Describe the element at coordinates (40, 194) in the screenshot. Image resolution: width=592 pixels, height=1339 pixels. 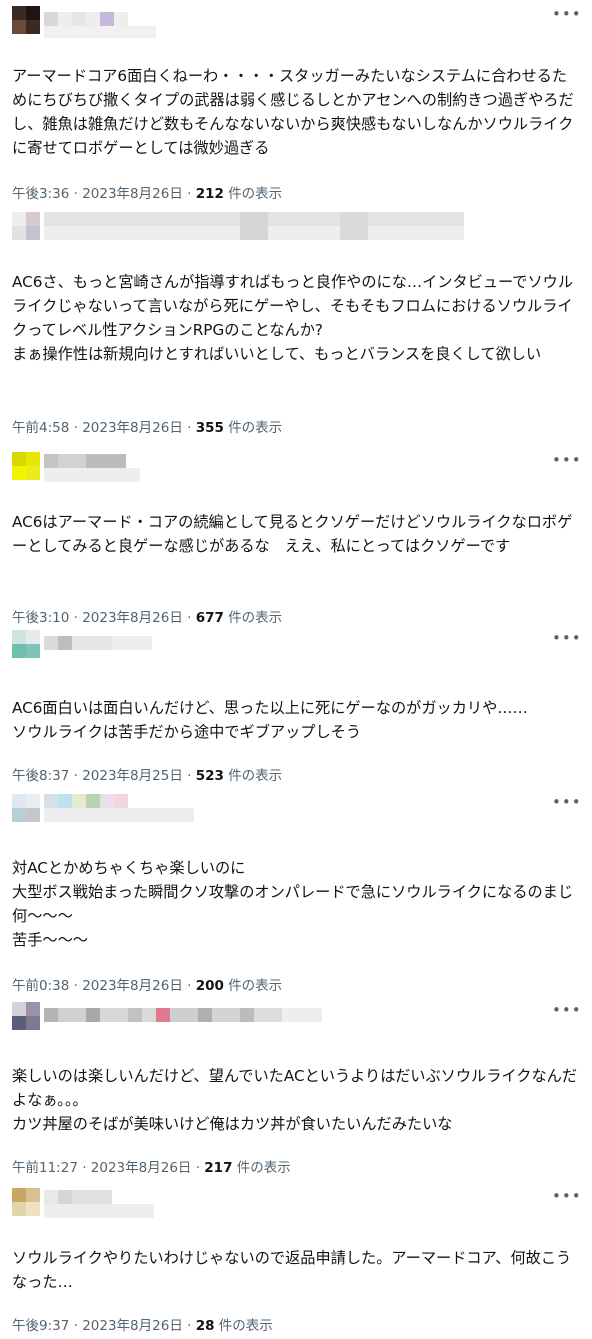
I see `tweet-time: 午後3:36` at that location.